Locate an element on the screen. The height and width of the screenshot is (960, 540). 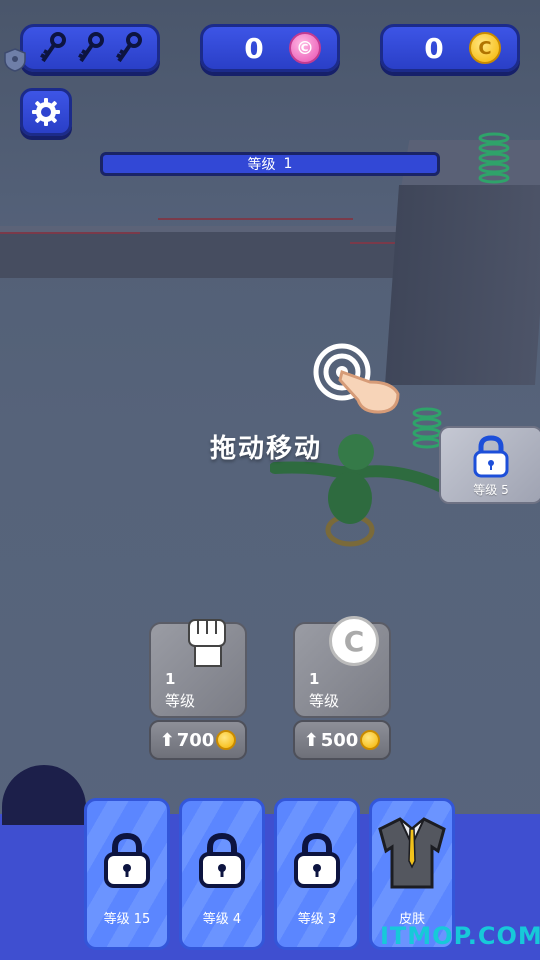
keys-panel is located at coordinates (90, 48).